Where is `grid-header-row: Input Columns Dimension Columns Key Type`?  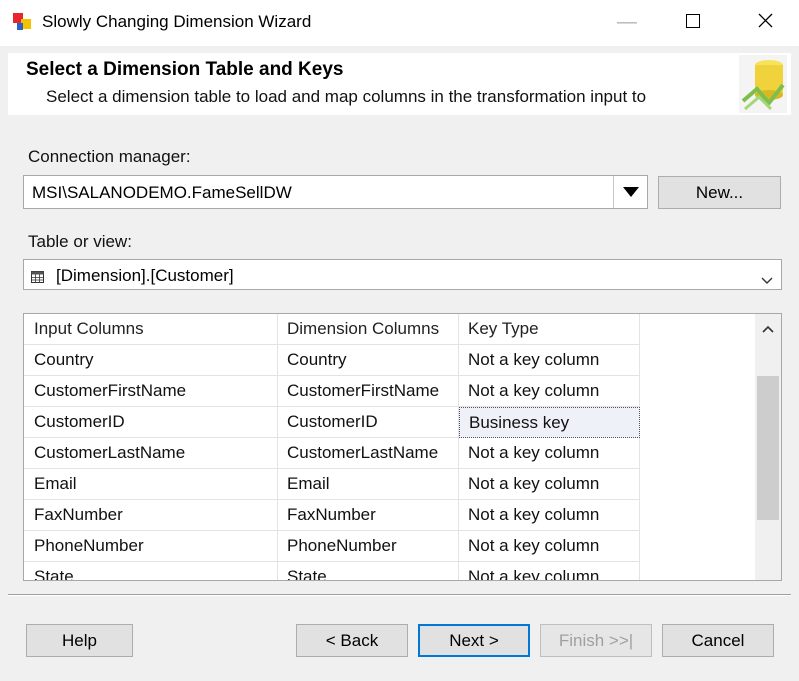 grid-header-row: Input Columns Dimension Columns Key Type is located at coordinates (332, 329).